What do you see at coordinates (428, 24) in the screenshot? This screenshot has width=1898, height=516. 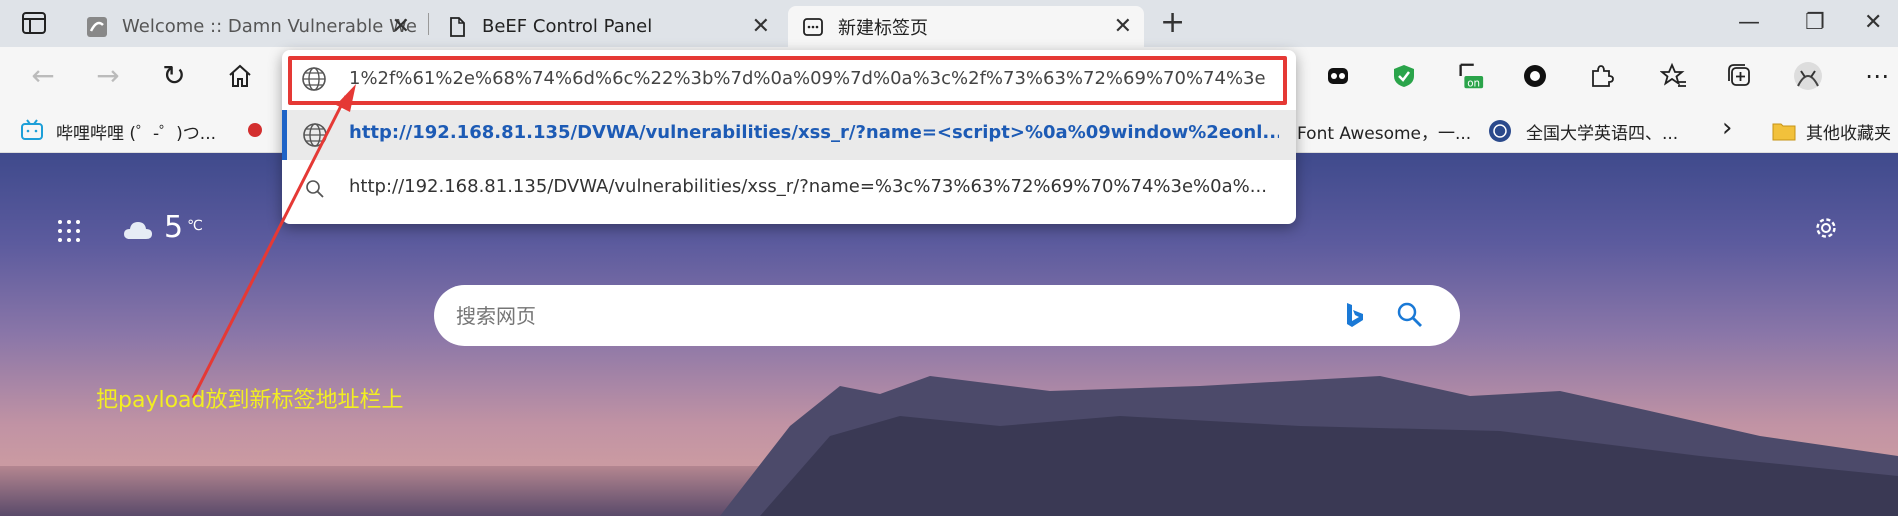 I see `tab-separator` at bounding box center [428, 24].